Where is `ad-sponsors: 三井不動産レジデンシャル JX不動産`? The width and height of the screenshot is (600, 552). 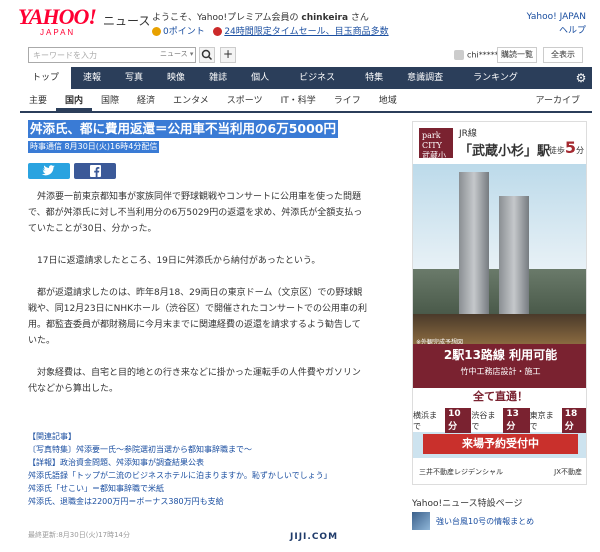 ad-sponsors: 三井不動産レジデンシャル JX不動産 is located at coordinates (499, 471).